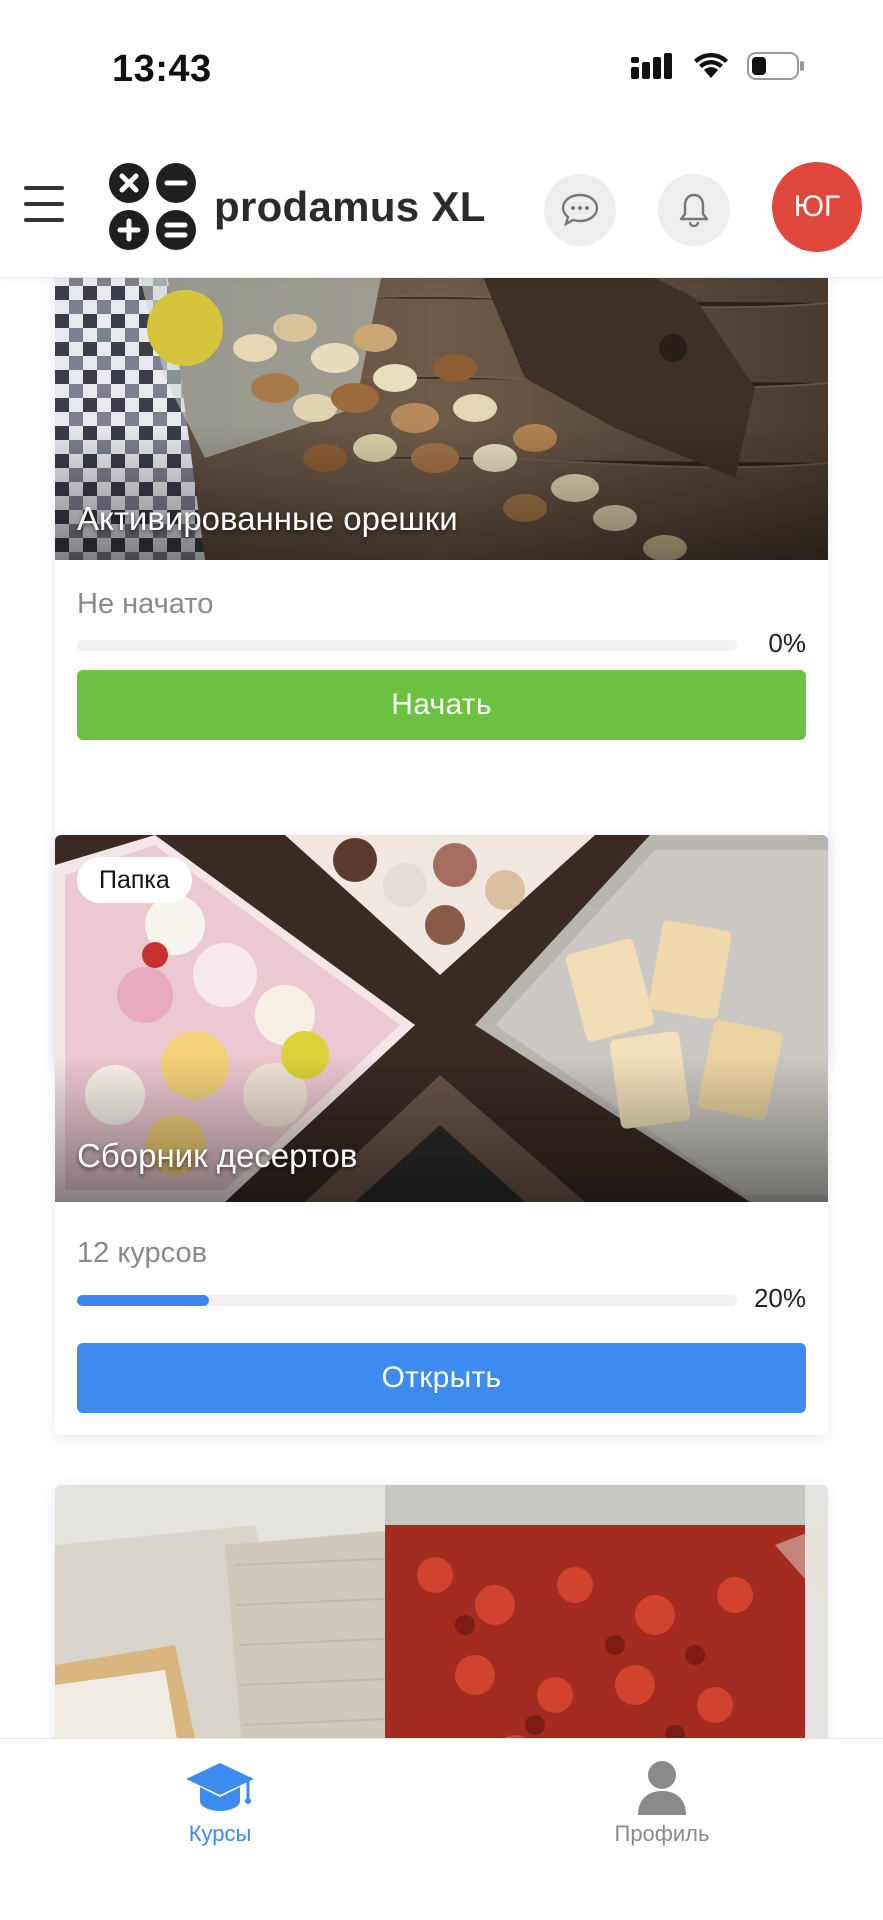  I want to click on progress-percent: 0%, so click(787, 643).